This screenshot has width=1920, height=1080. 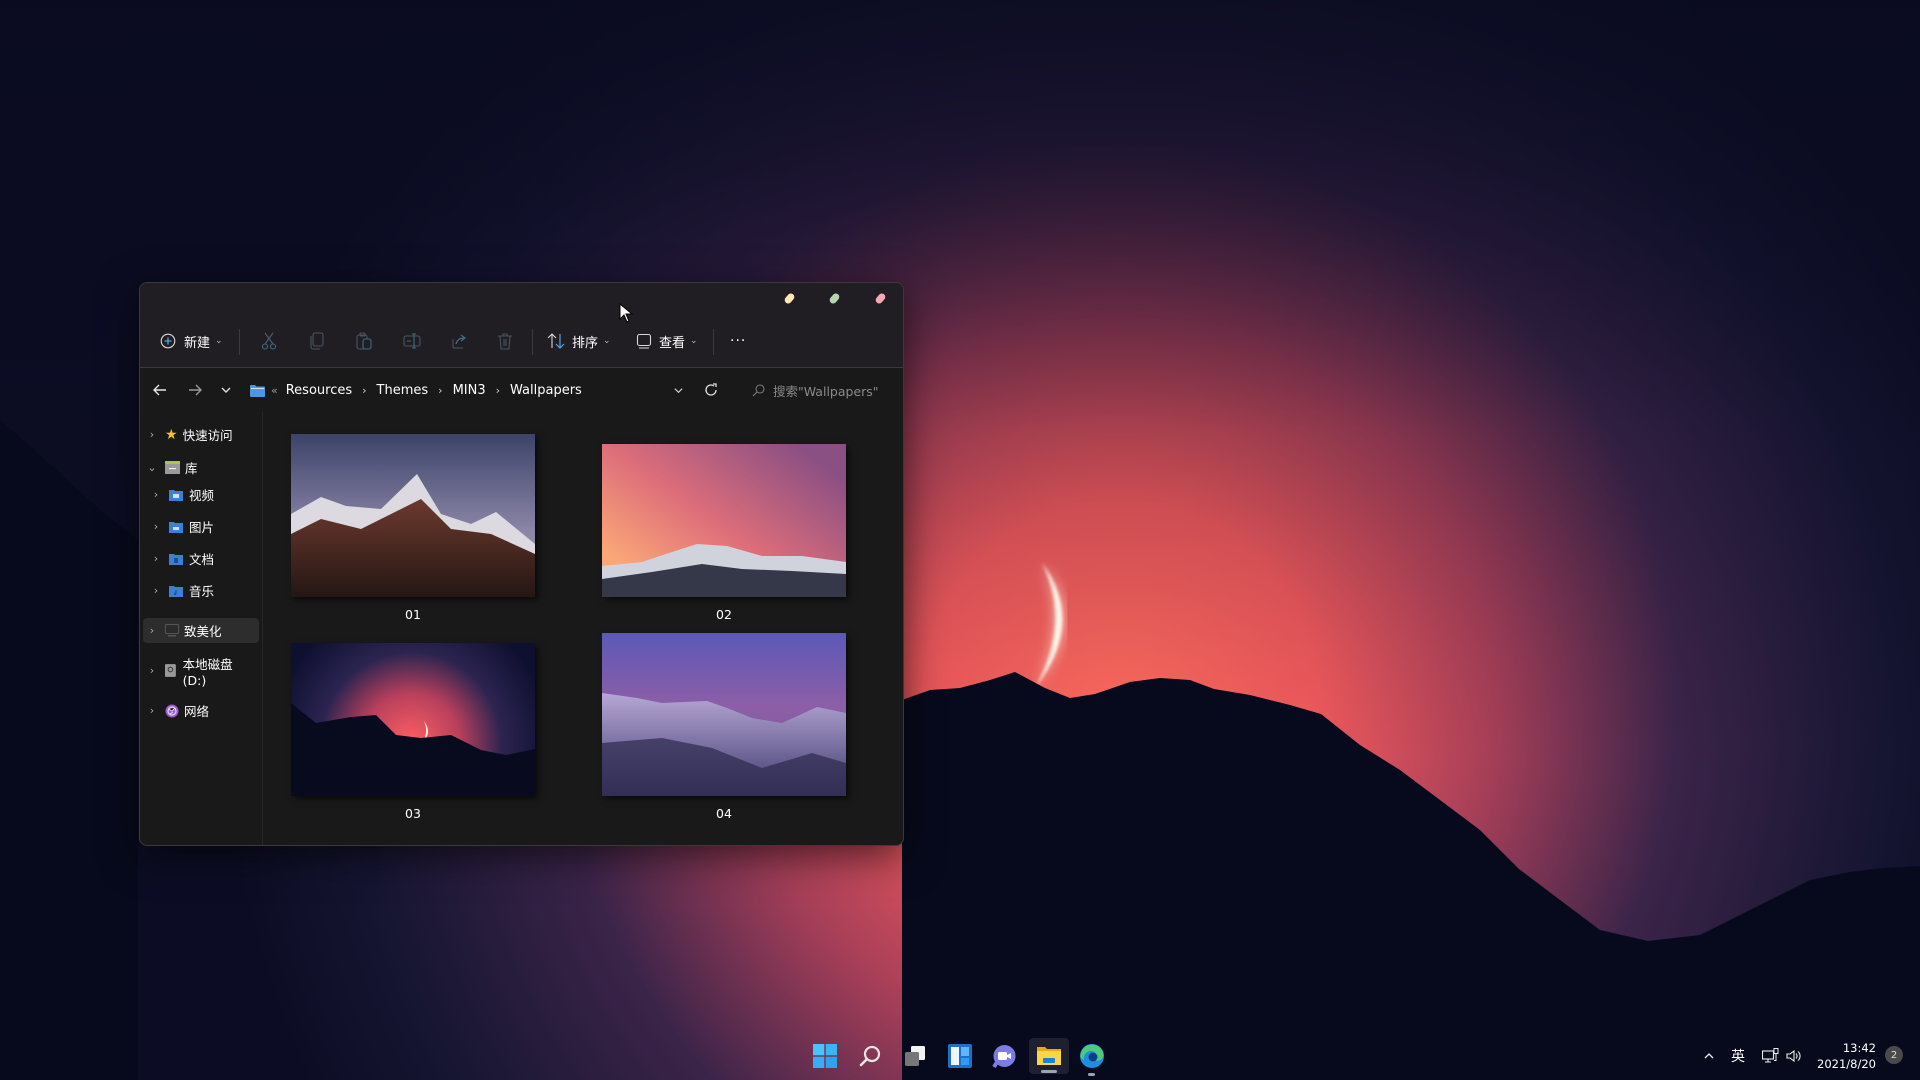 I want to click on sidebar-item-documents: › 文档, so click(x=204, y=558).